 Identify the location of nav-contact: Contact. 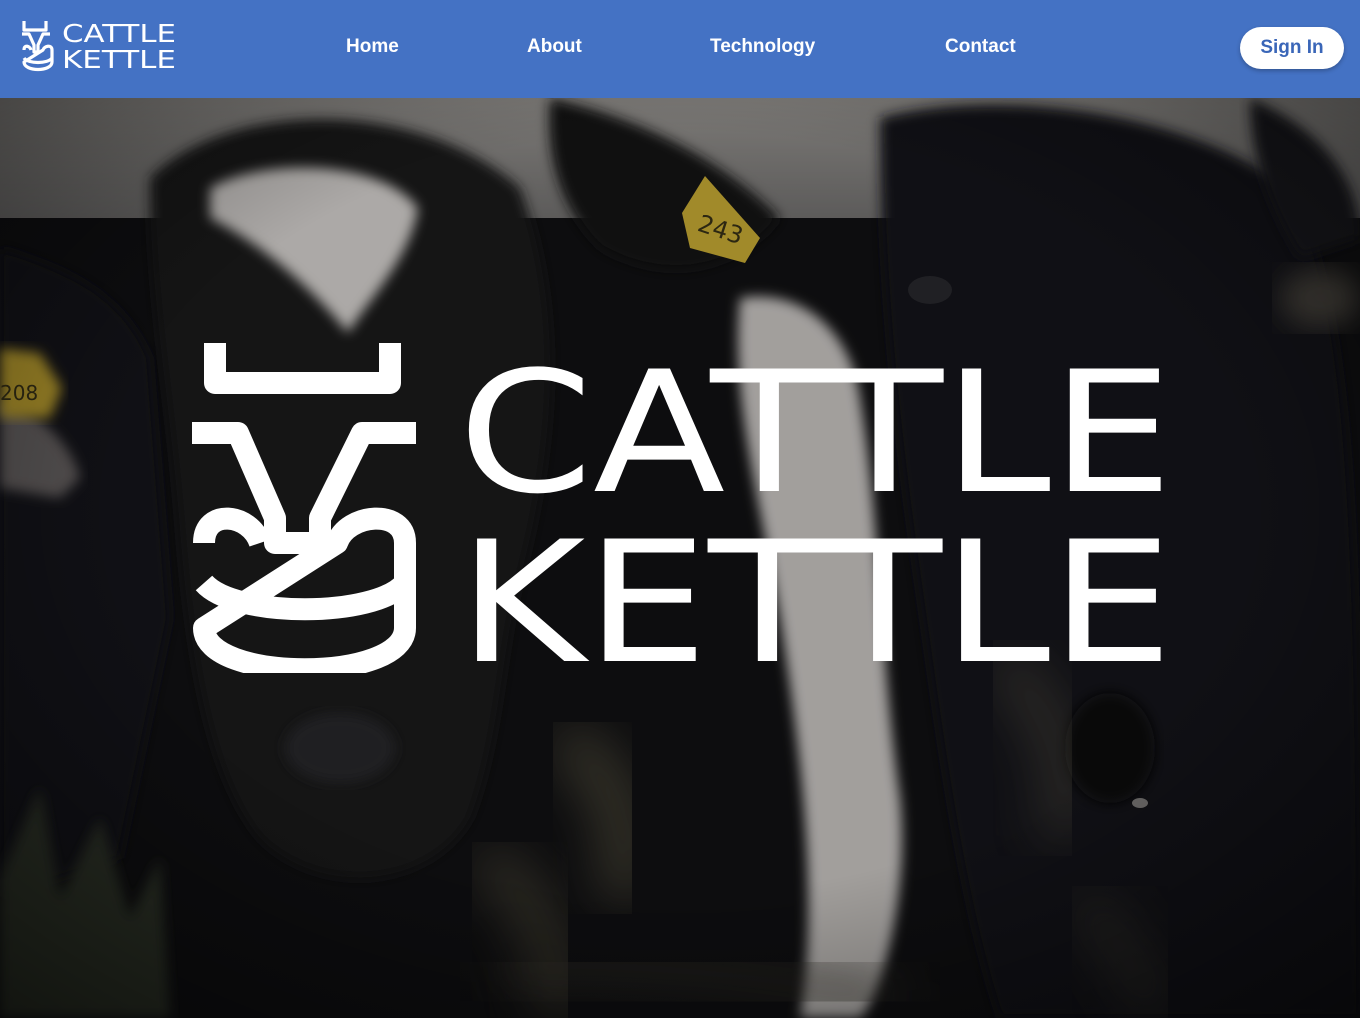
(980, 47).